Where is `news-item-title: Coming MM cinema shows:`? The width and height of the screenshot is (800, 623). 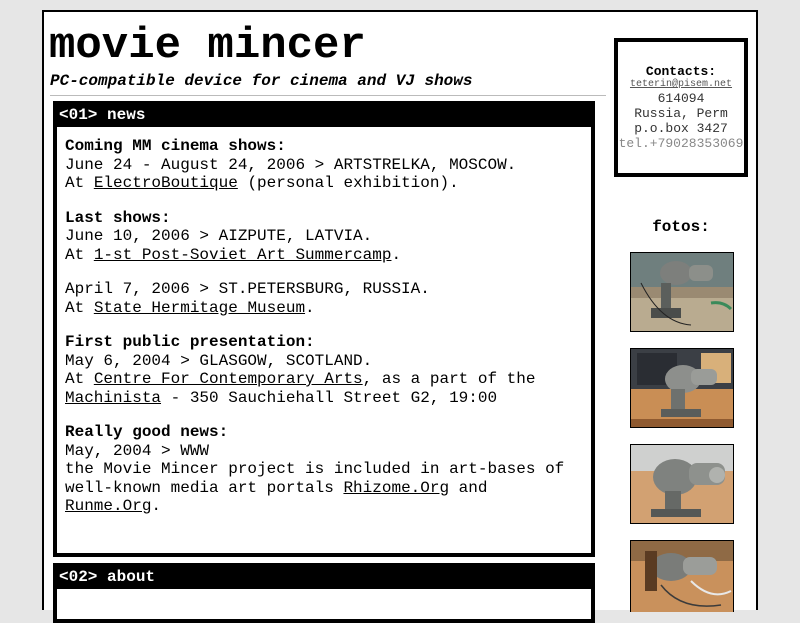
news-item-title: Coming MM cinema shows: is located at coordinates (175, 146).